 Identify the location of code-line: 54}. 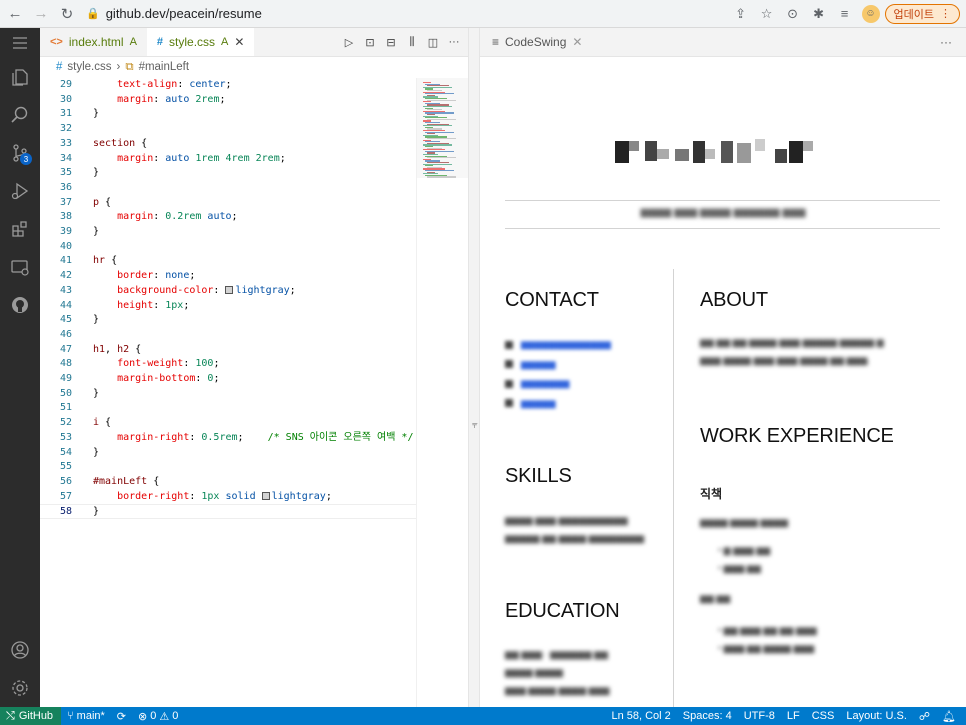
(228, 453).